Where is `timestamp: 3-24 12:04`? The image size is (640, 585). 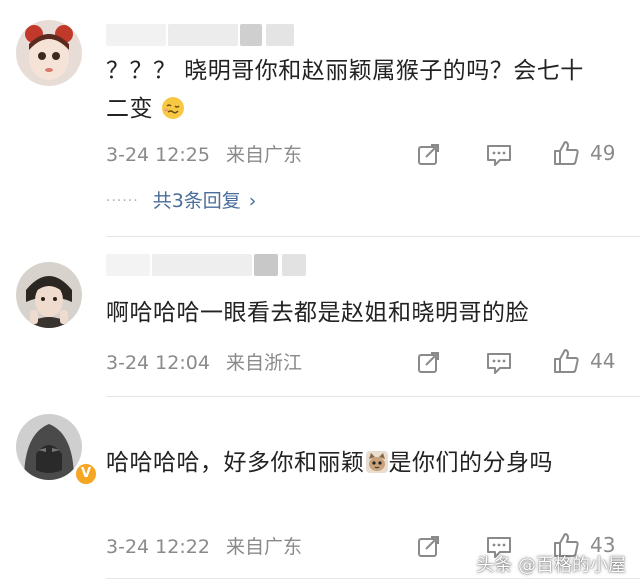
timestamp: 3-24 12:04 is located at coordinates (158, 363).